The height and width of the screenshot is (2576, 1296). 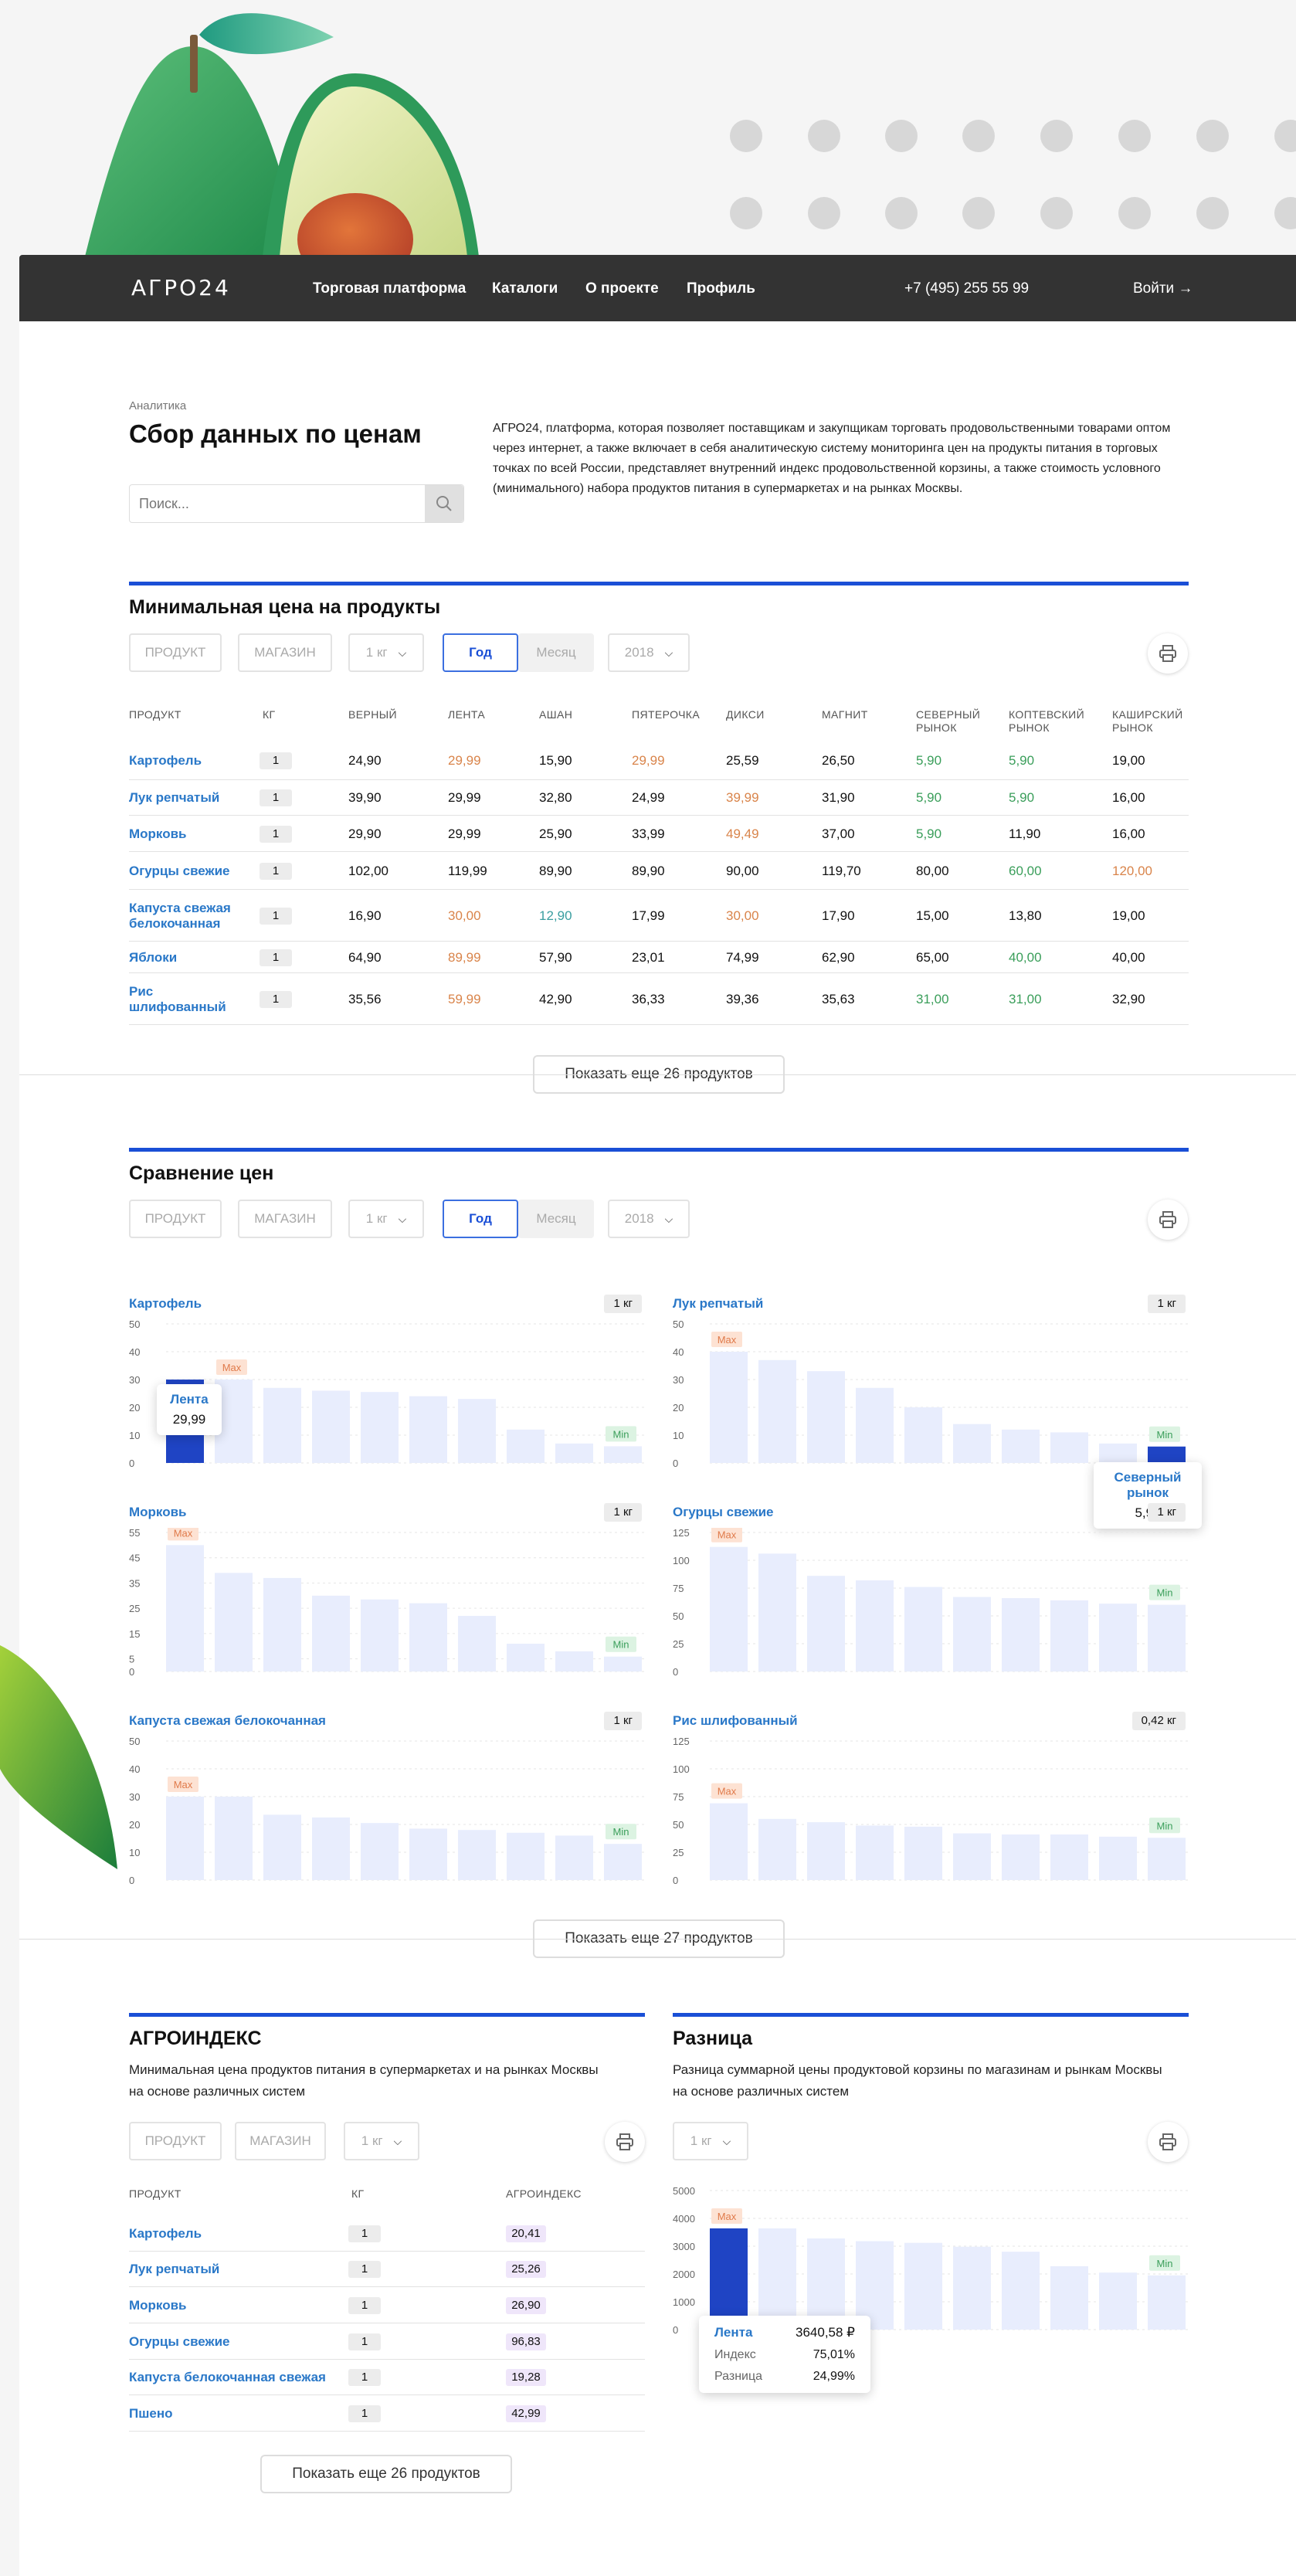 What do you see at coordinates (622, 288) in the screenshot?
I see `nav-item-about: О проекте` at bounding box center [622, 288].